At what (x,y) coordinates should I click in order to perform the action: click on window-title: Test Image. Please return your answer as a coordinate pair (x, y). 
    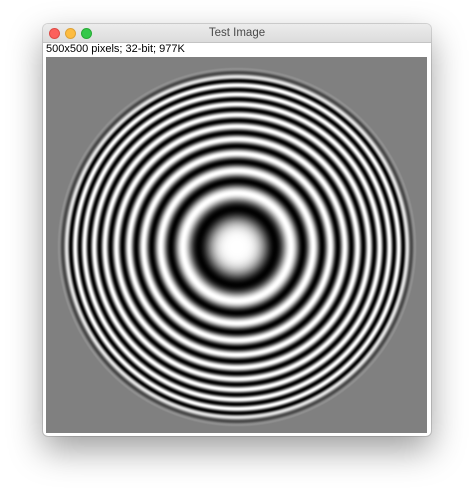
    Looking at the image, I should click on (237, 33).